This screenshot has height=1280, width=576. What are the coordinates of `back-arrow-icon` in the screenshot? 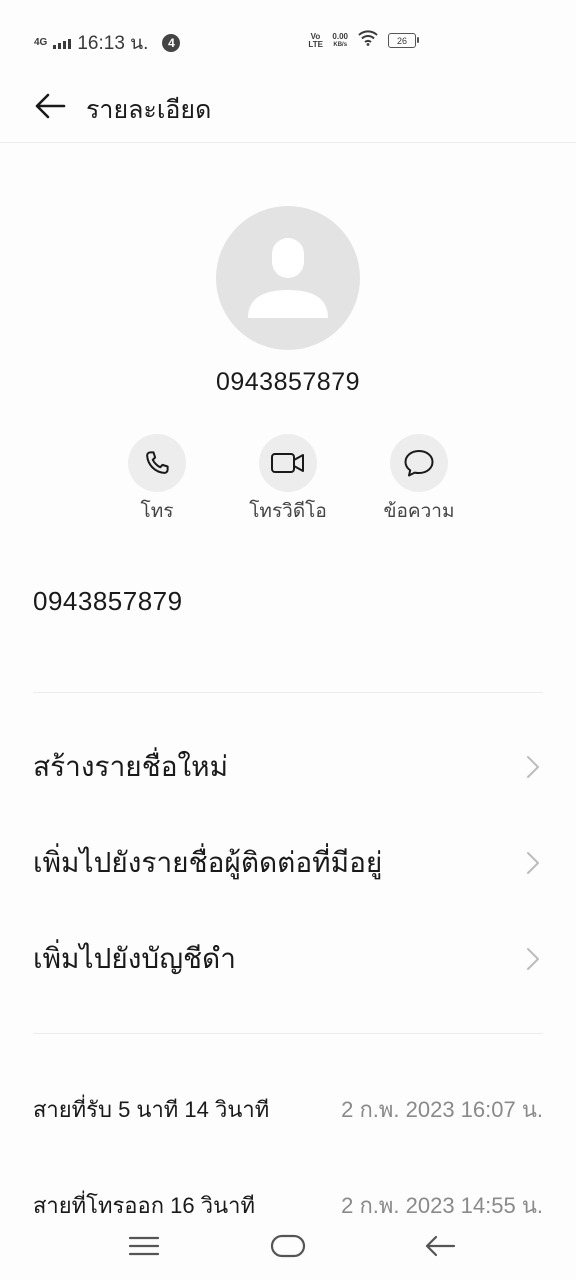 It's located at (440, 1246).